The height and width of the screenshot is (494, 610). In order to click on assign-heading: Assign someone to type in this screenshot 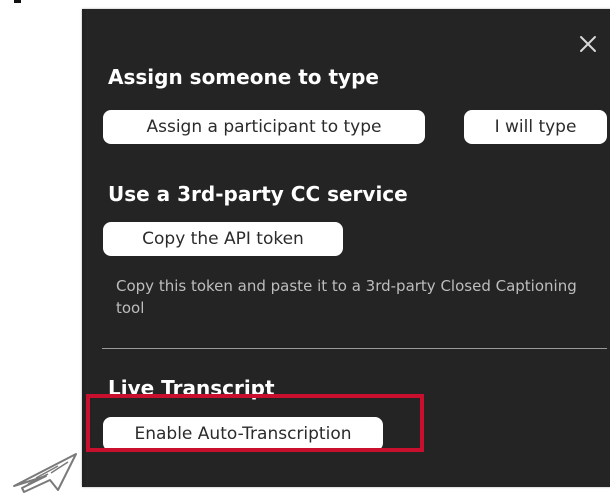, I will do `click(243, 77)`.